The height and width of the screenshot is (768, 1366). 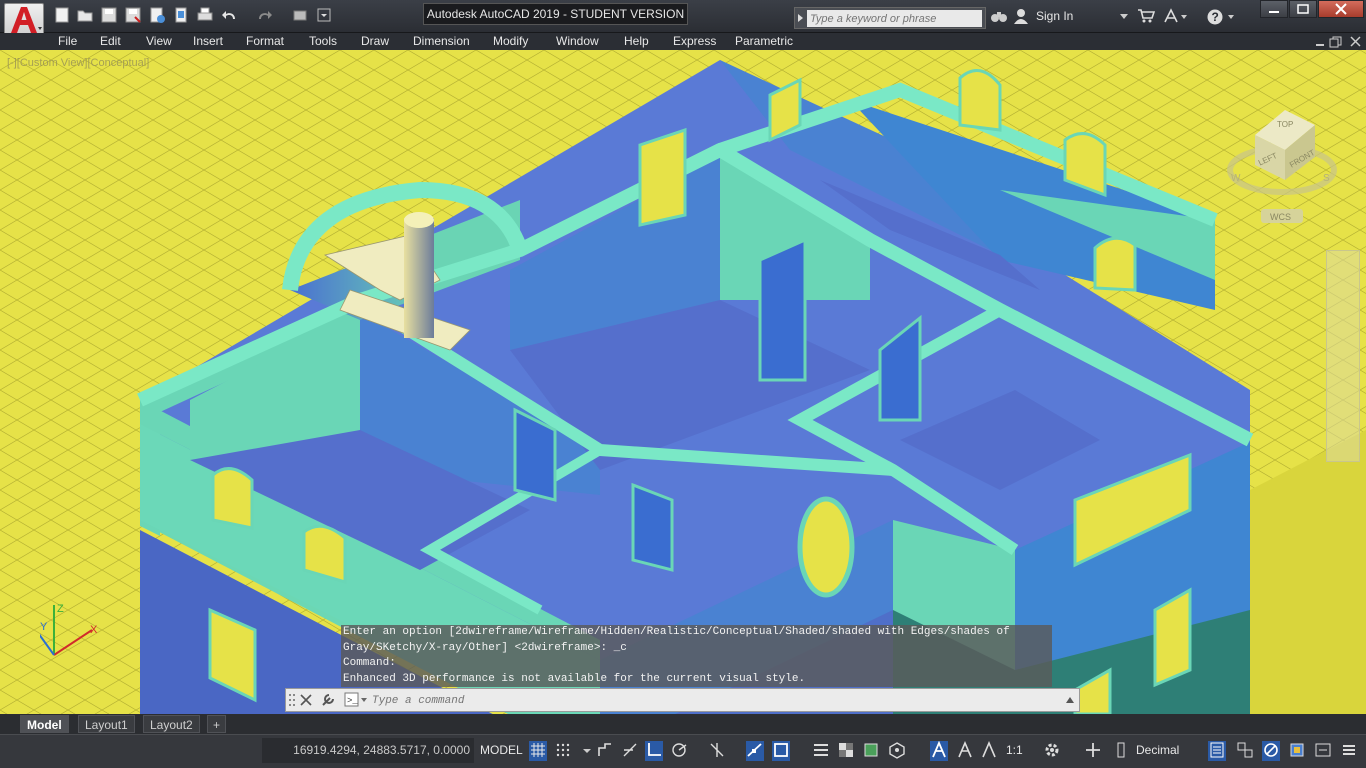 I want to click on save-web-icon, so click(x=182, y=16).